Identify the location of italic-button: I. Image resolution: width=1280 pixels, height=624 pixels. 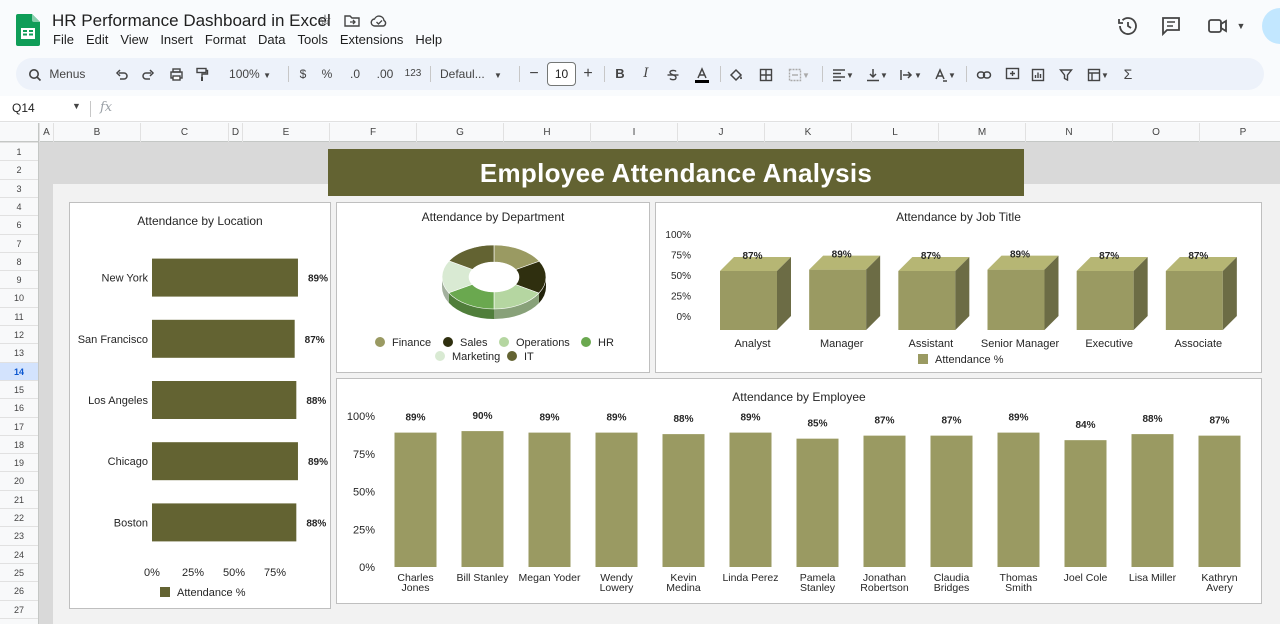
(646, 74).